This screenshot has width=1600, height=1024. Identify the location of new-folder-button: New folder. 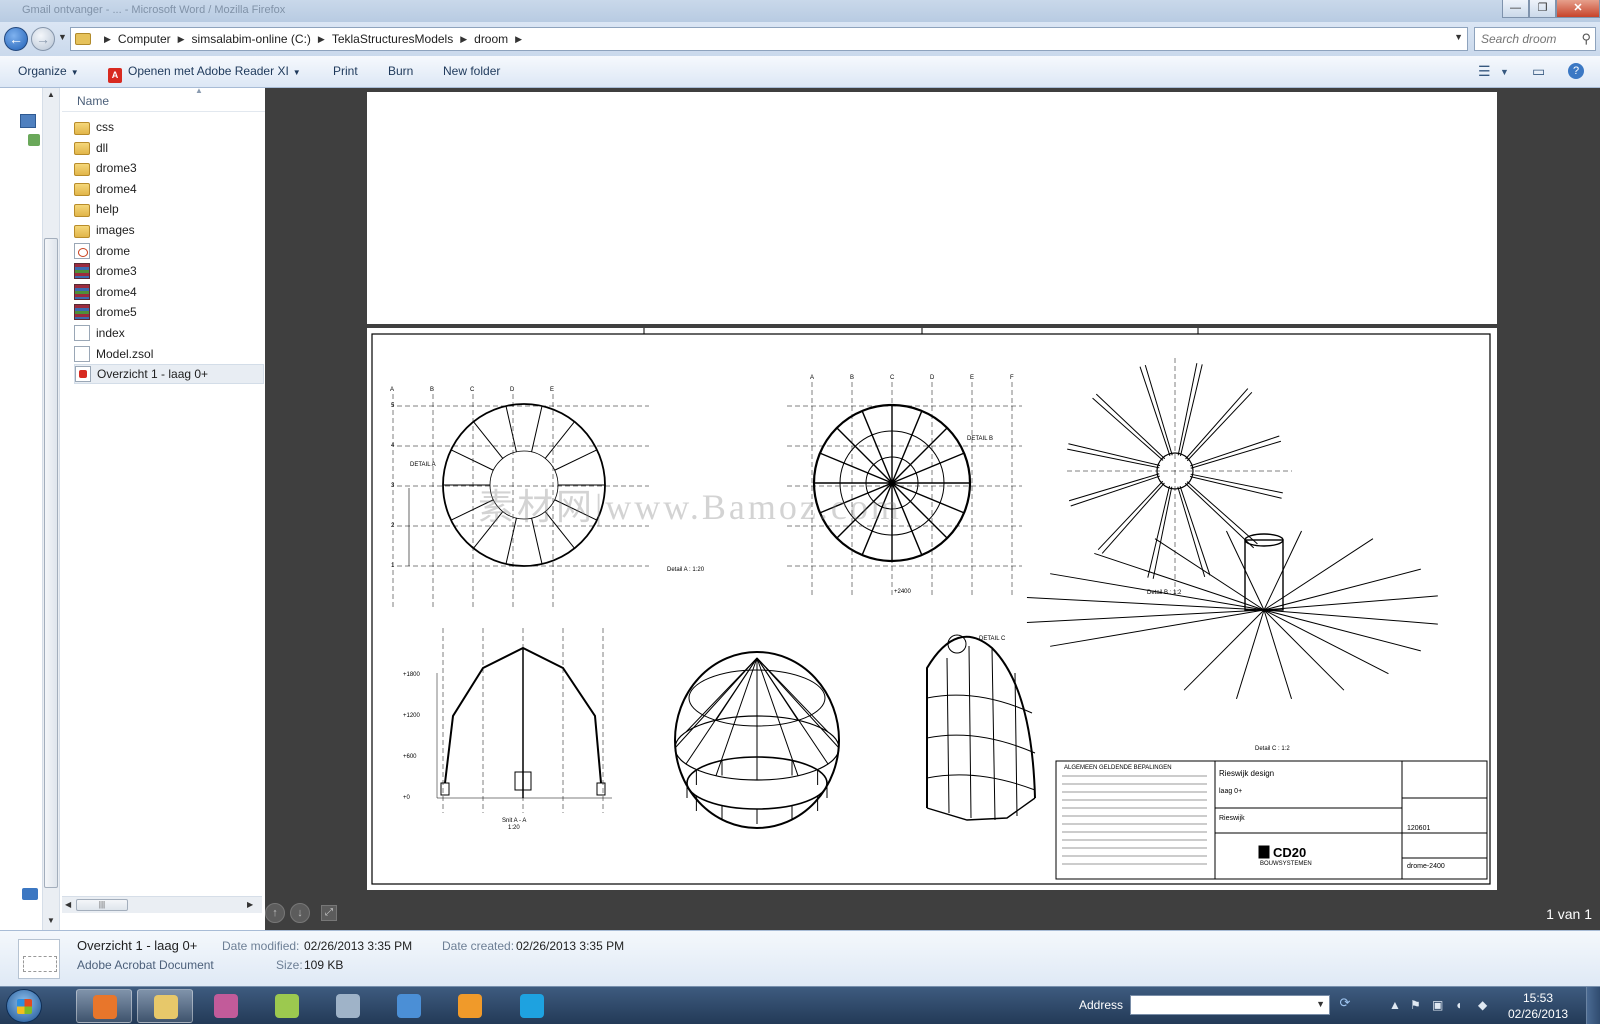
(471, 71).